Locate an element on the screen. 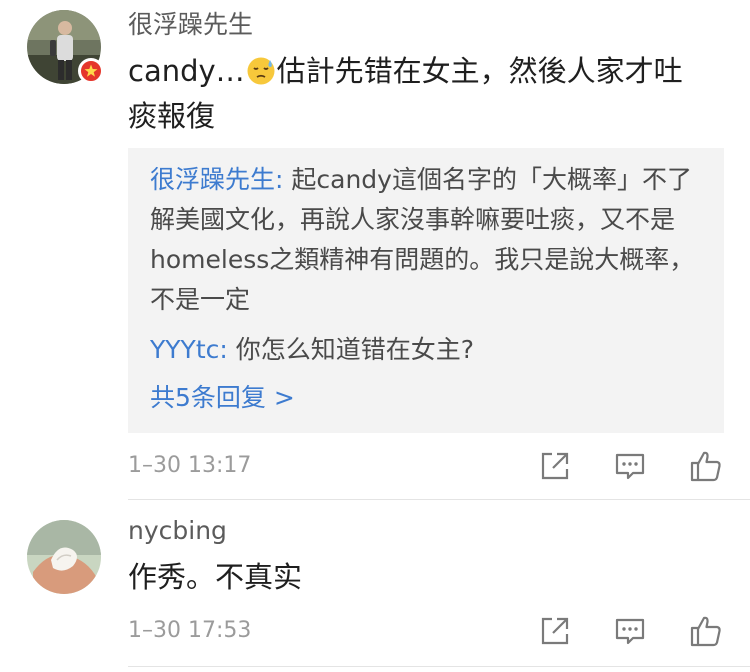  reply-username: 很浮躁先生: is located at coordinates (216, 179).